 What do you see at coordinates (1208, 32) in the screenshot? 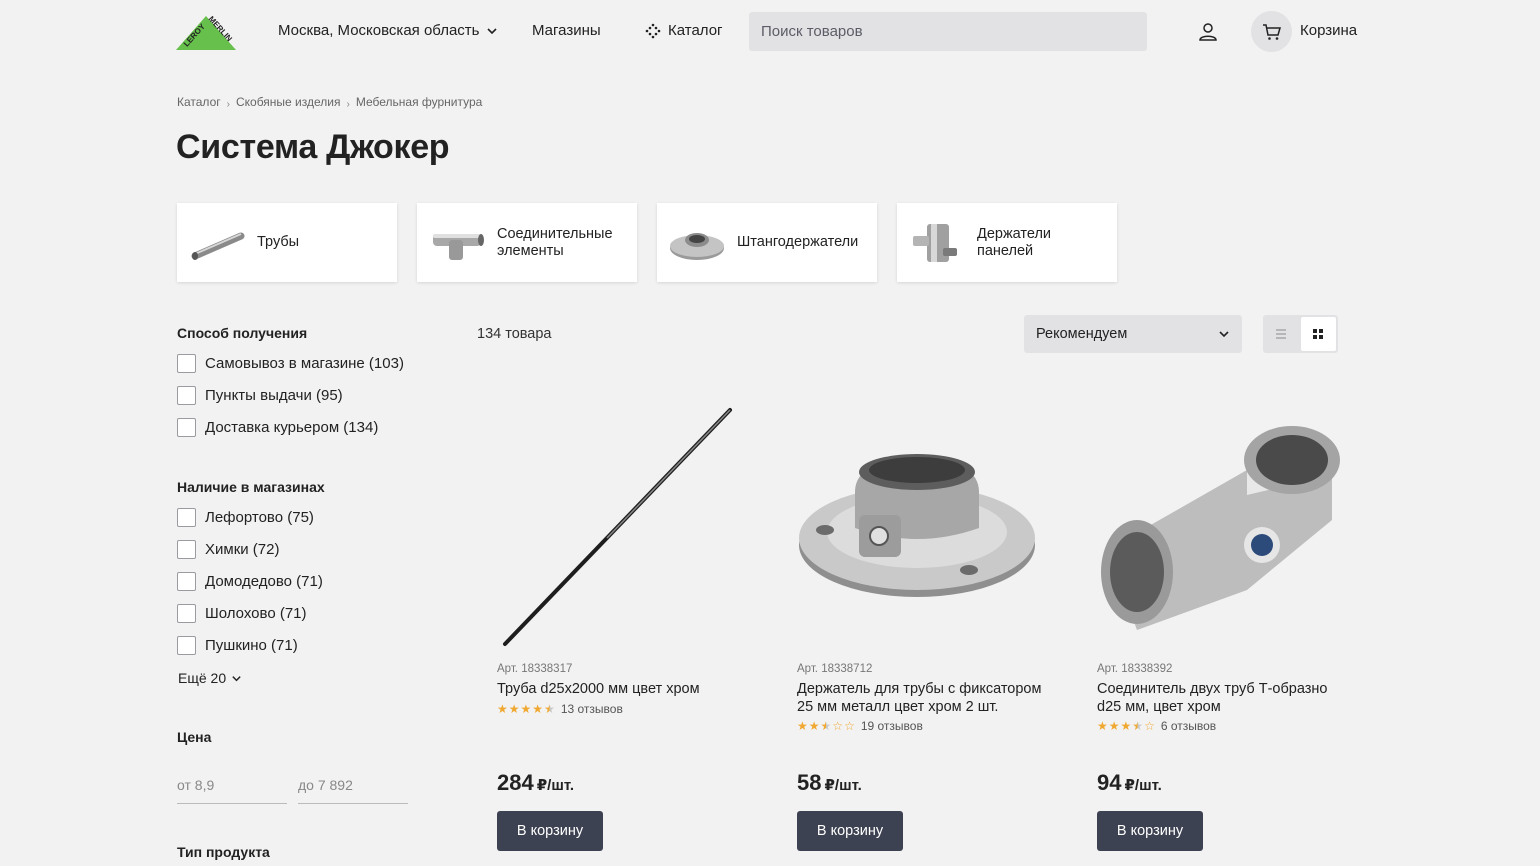
I see `user-icon` at bounding box center [1208, 32].